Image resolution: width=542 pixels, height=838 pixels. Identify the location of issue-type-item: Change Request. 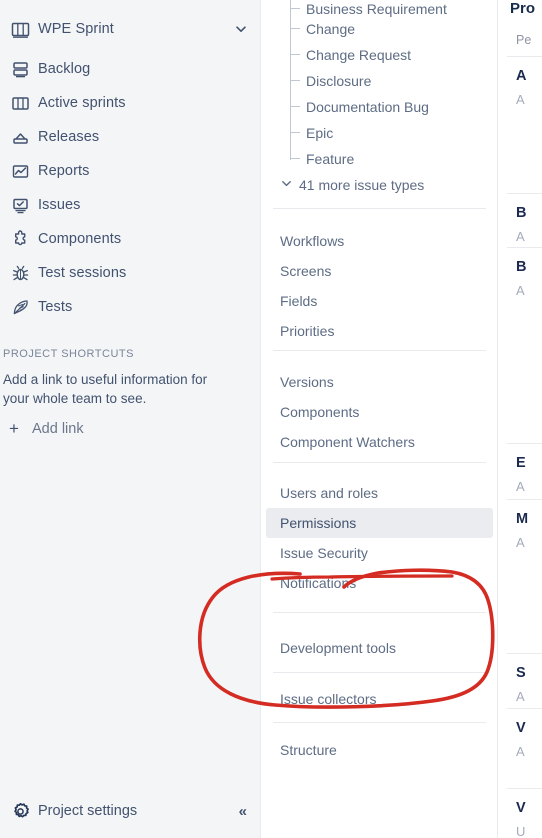
(379, 55).